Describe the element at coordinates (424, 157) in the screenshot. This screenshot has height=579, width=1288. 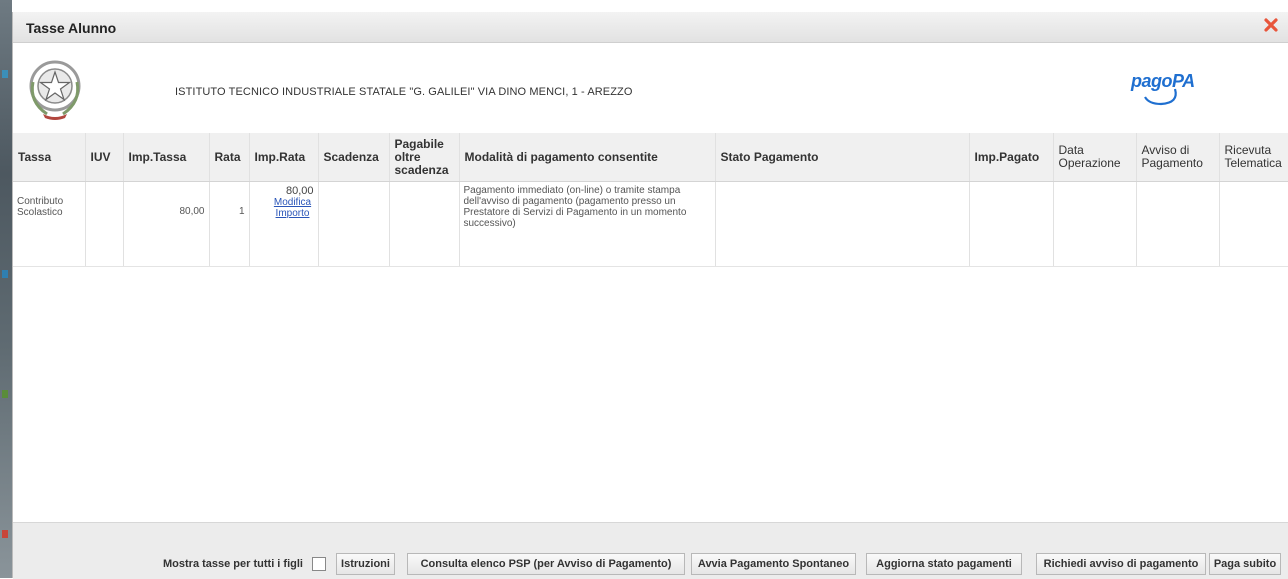
I see `col-pagabile-oltre-scadenza: Pagabile oltre scadenza` at that location.